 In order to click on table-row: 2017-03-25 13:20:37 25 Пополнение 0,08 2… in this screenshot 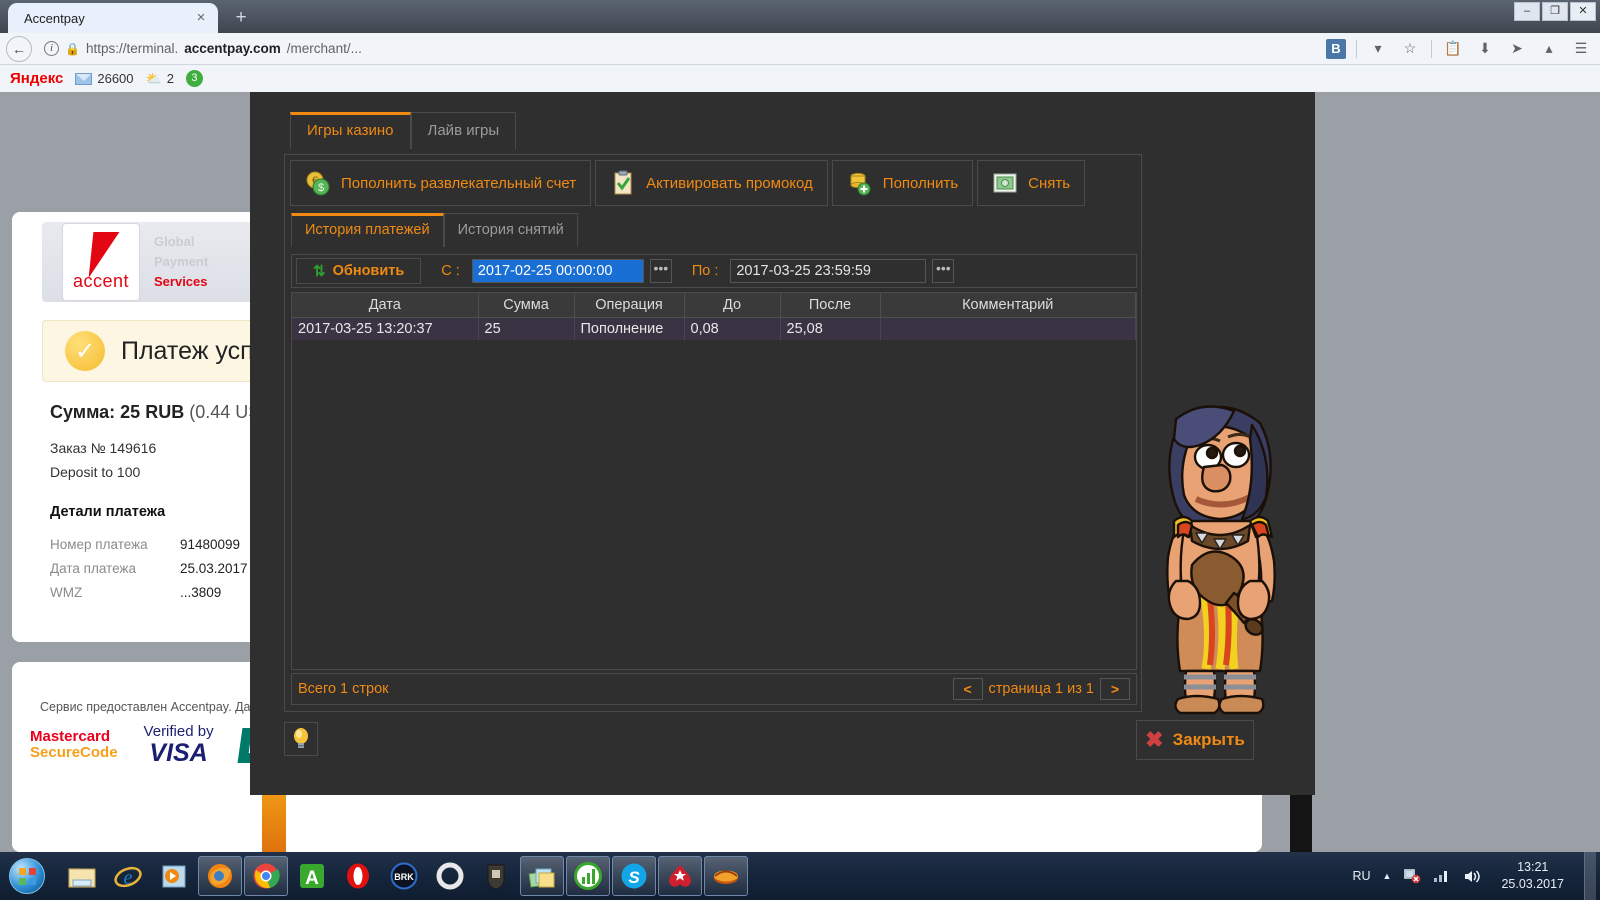, I will do `click(714, 328)`.